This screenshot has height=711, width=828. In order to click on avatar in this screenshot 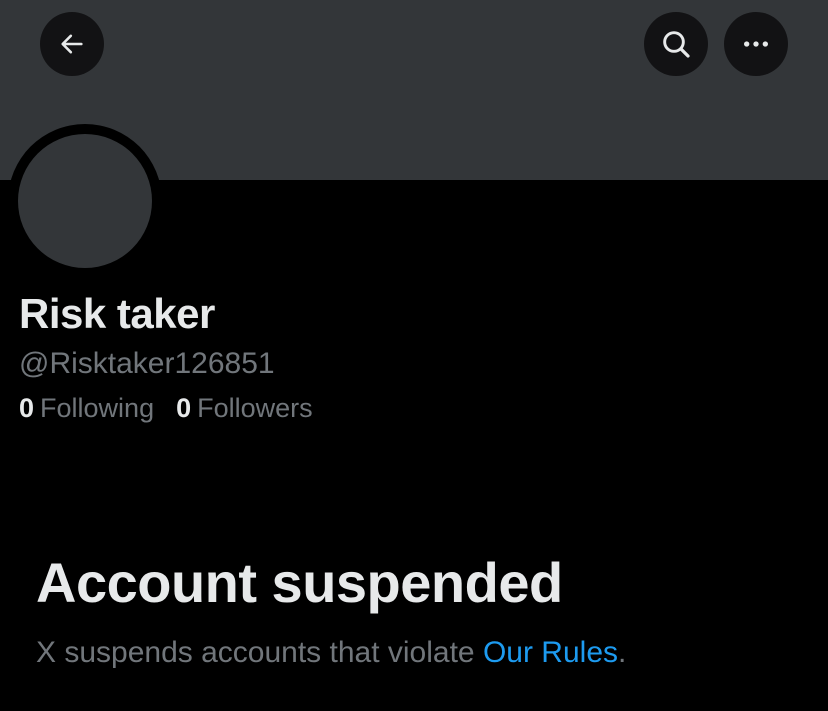, I will do `click(85, 201)`.